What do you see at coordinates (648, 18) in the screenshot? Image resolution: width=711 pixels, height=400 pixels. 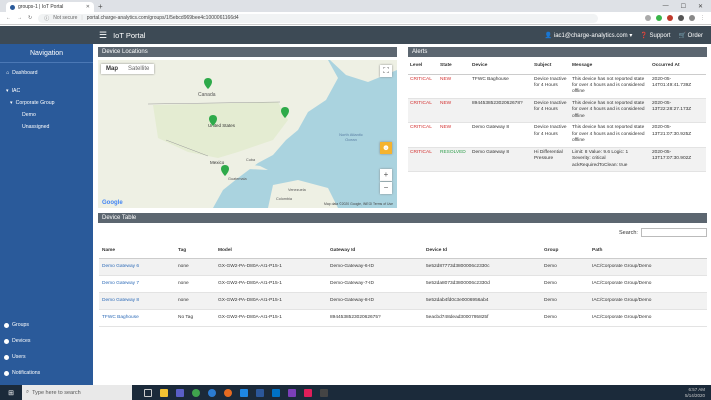 I see `star-icon` at bounding box center [648, 18].